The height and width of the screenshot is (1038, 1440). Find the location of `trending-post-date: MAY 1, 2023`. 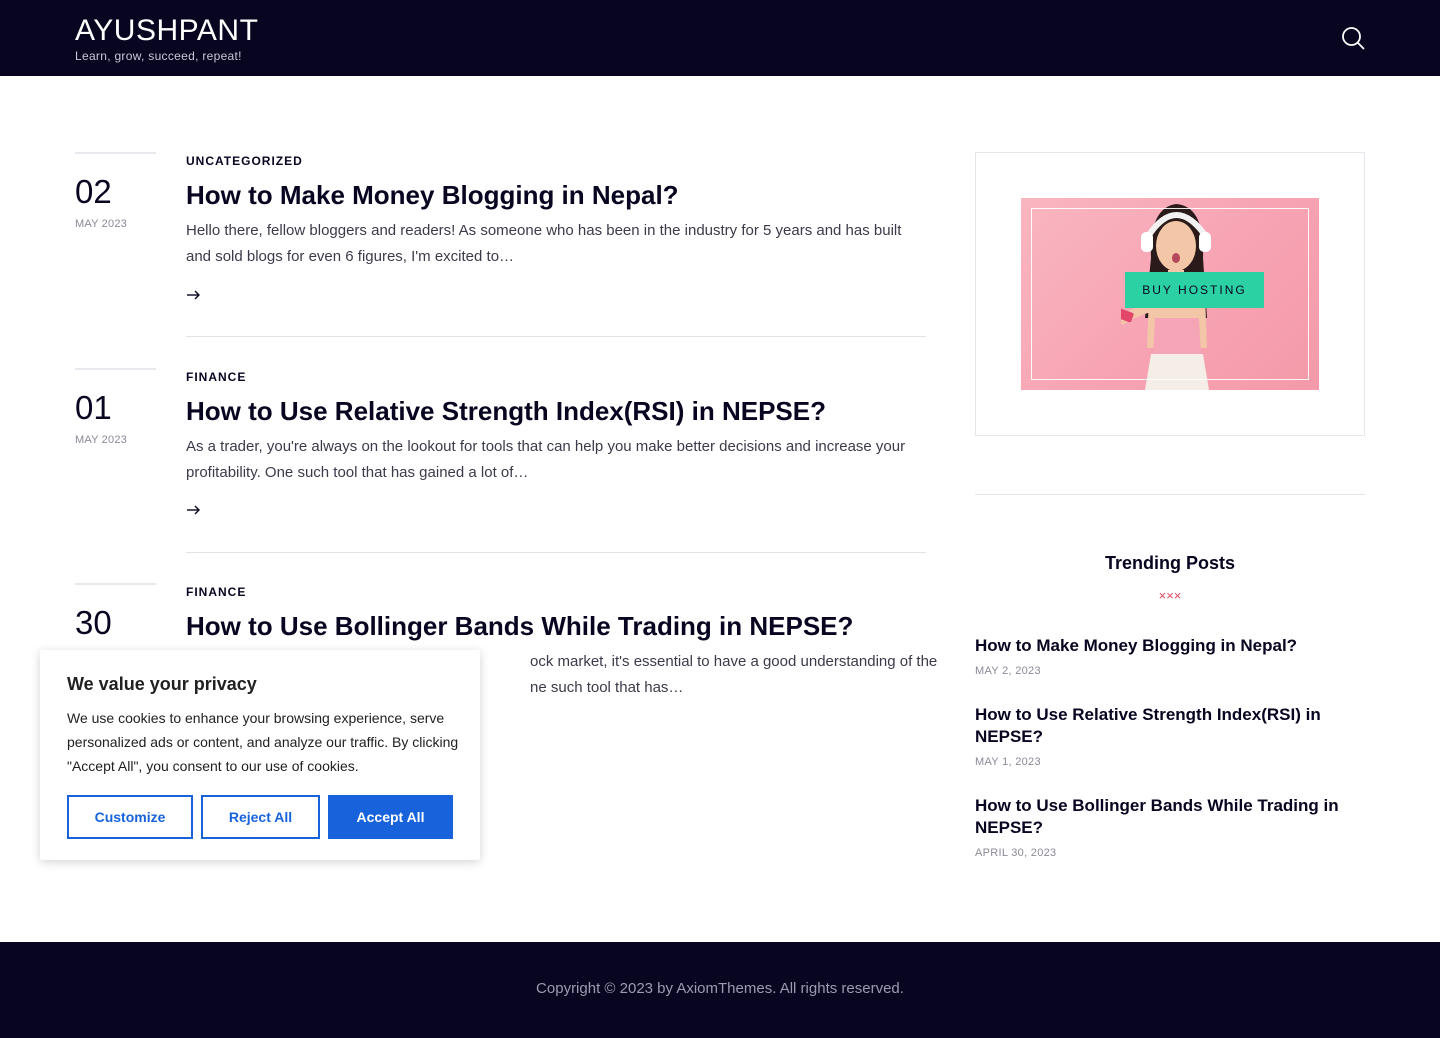

trending-post-date: MAY 1, 2023 is located at coordinates (1008, 762).